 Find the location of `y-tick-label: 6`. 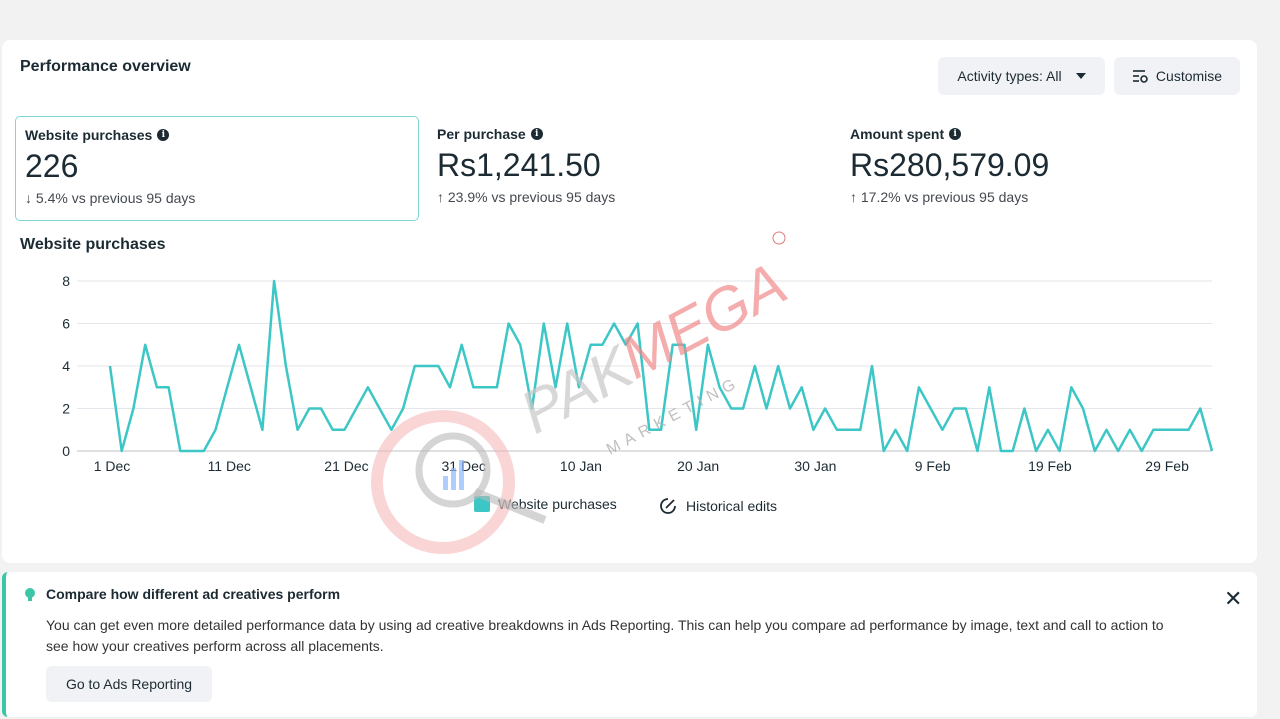

y-tick-label: 6 is located at coordinates (66, 324).